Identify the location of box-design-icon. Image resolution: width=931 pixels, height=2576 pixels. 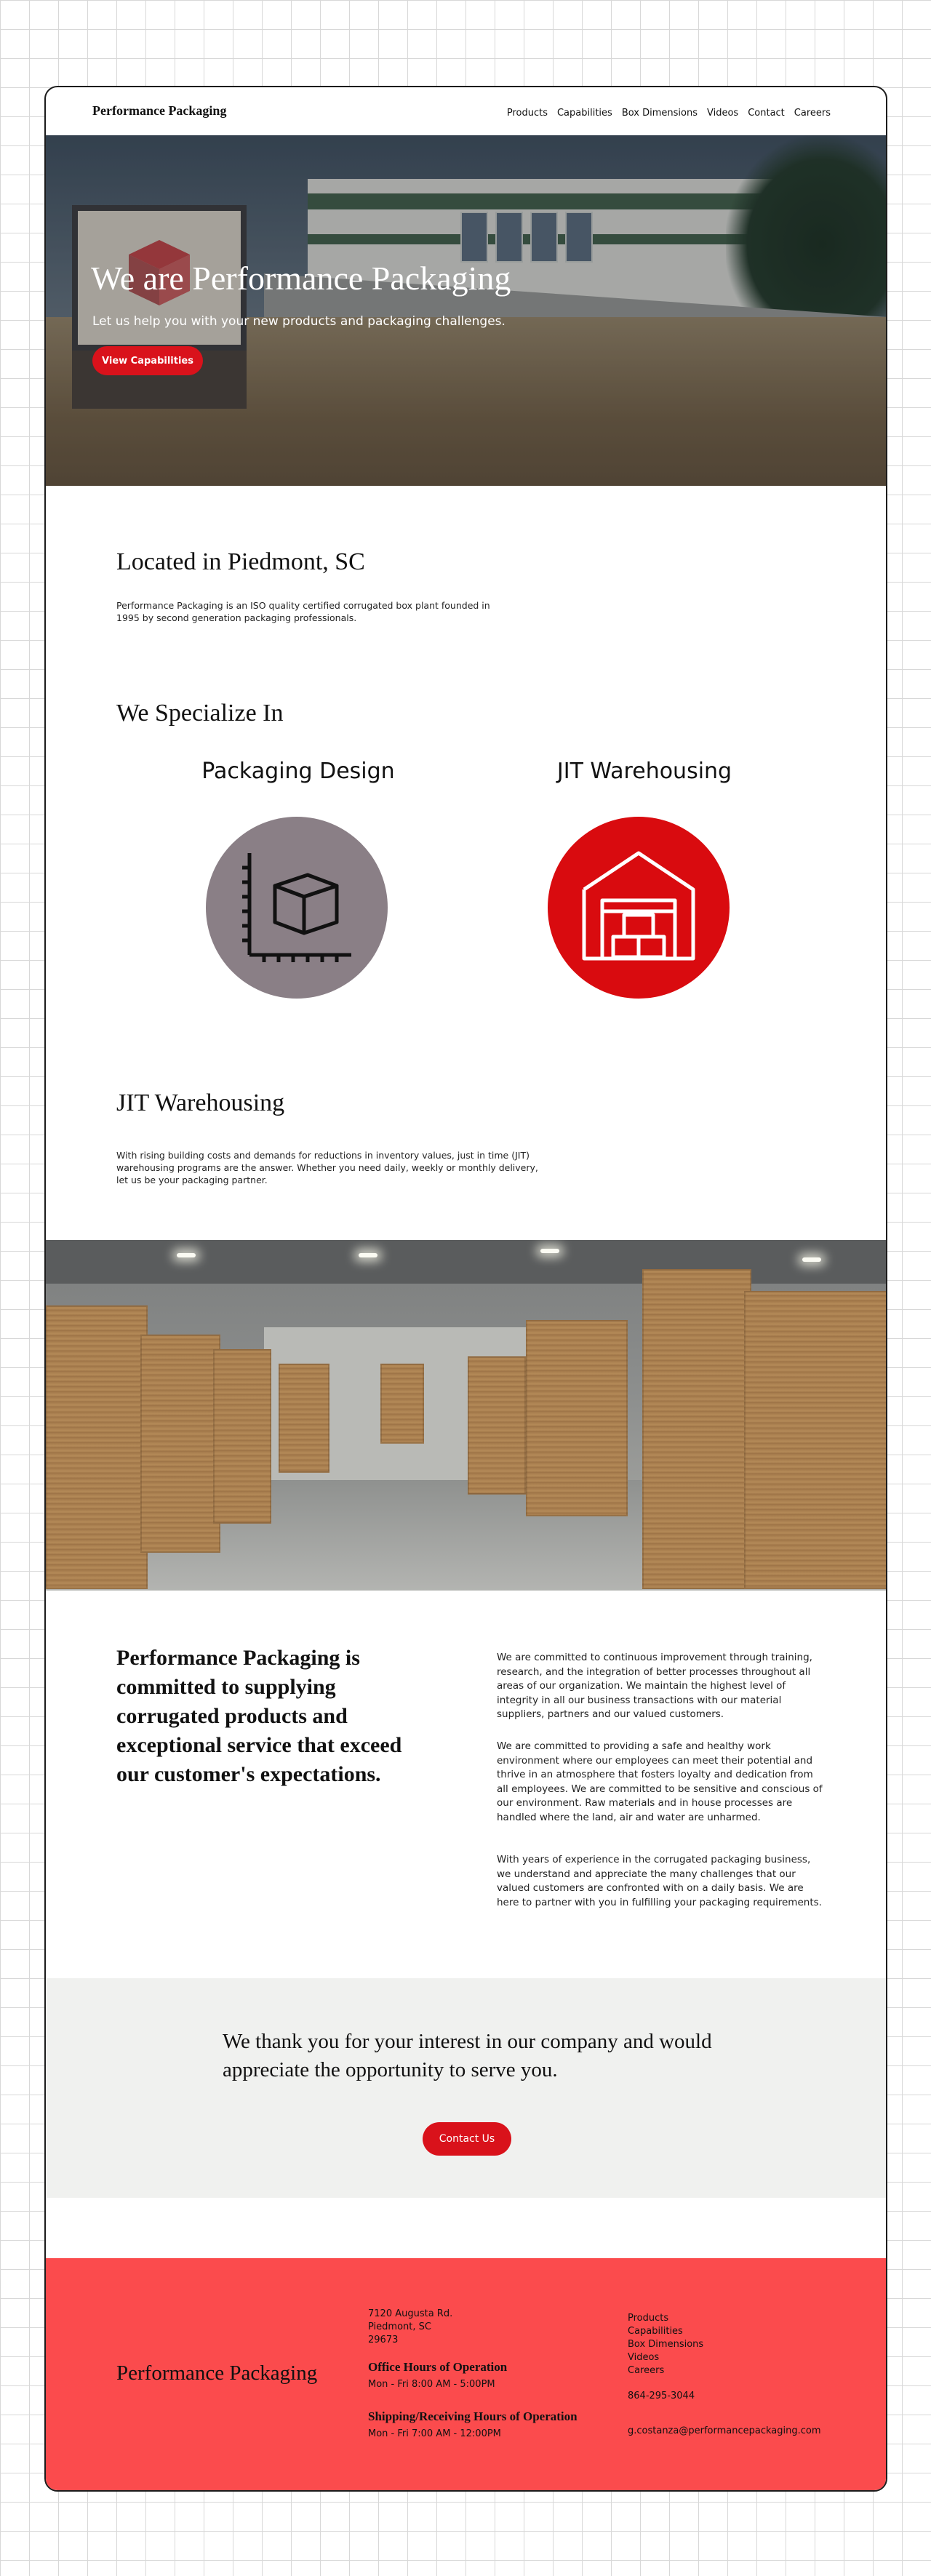
(296, 907).